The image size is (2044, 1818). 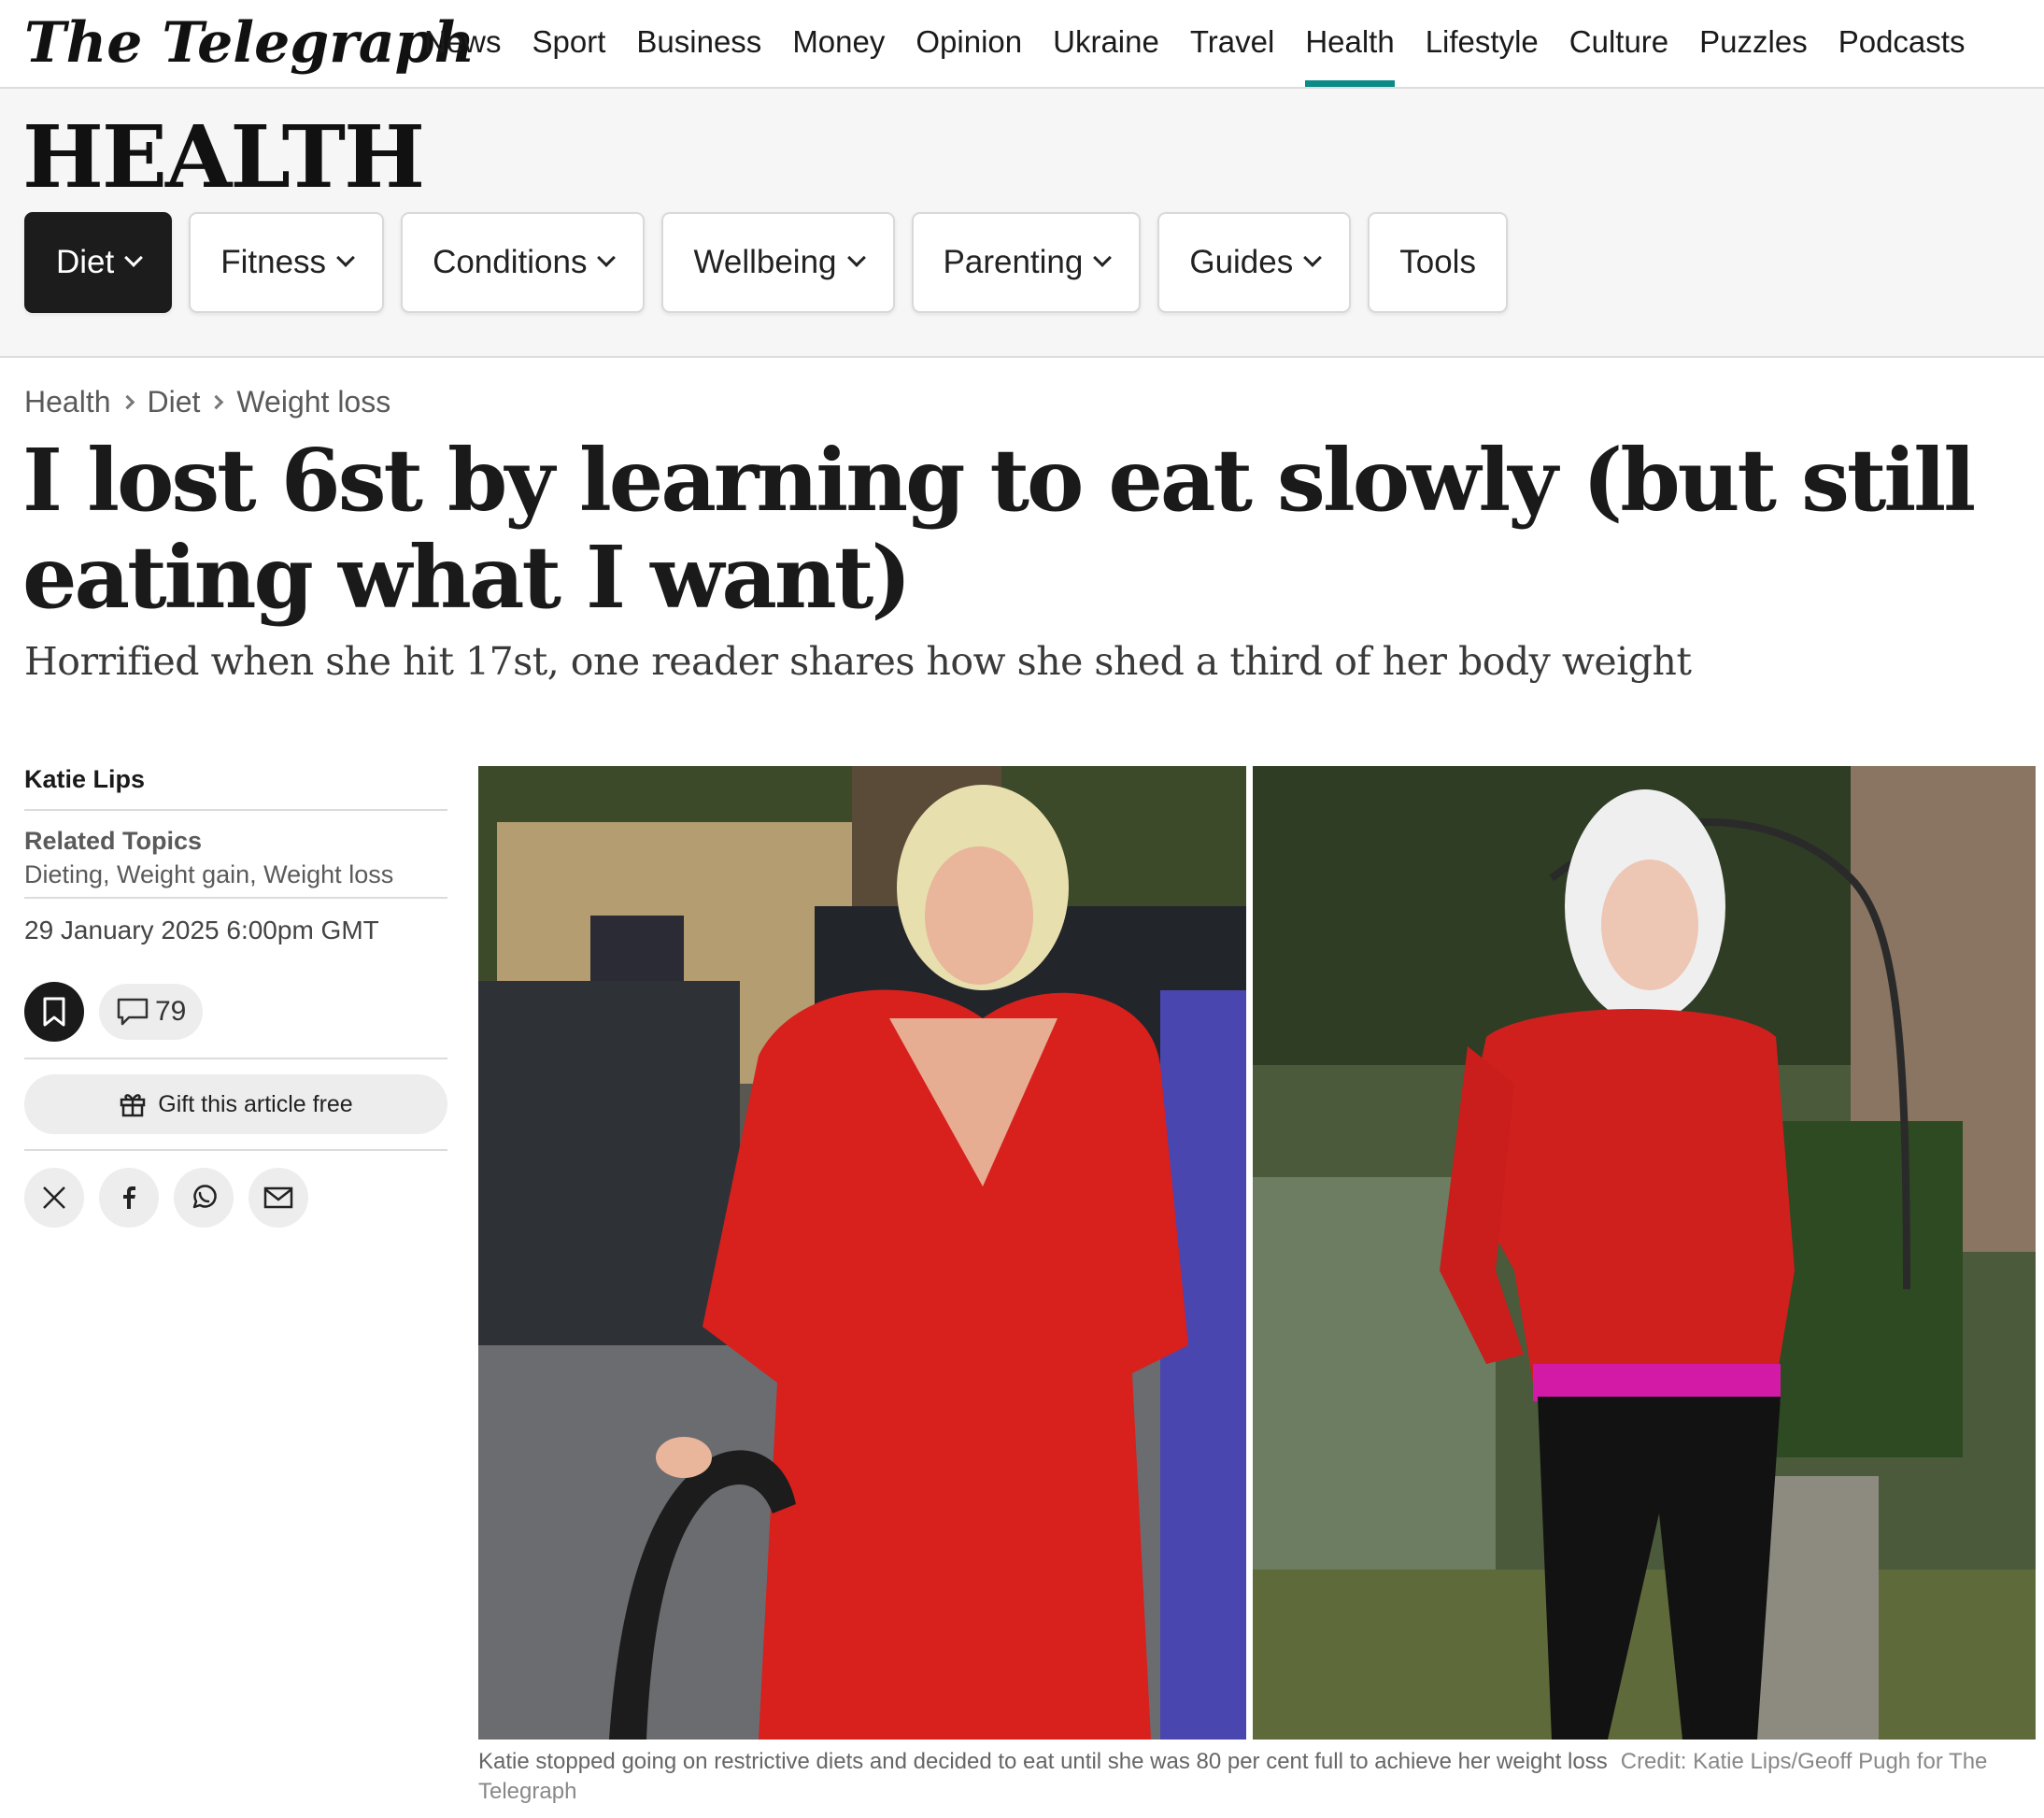 I want to click on share-email-button, so click(x=278, y=1198).